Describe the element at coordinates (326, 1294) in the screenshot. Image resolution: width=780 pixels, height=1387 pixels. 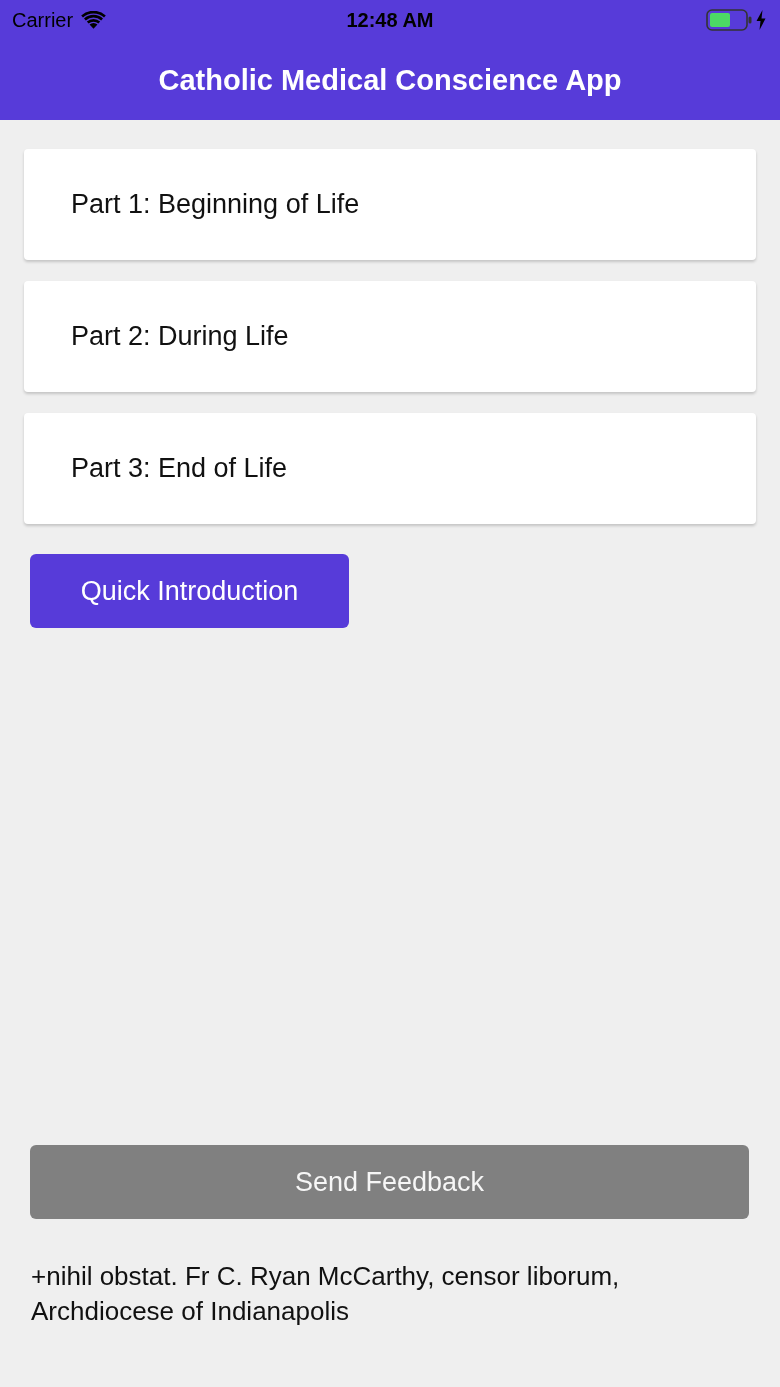
I see `footer-note: +nihil obstat. Fr C. Ryan McCarthy, censor liborum, Archdiocese of Indianapolis` at that location.